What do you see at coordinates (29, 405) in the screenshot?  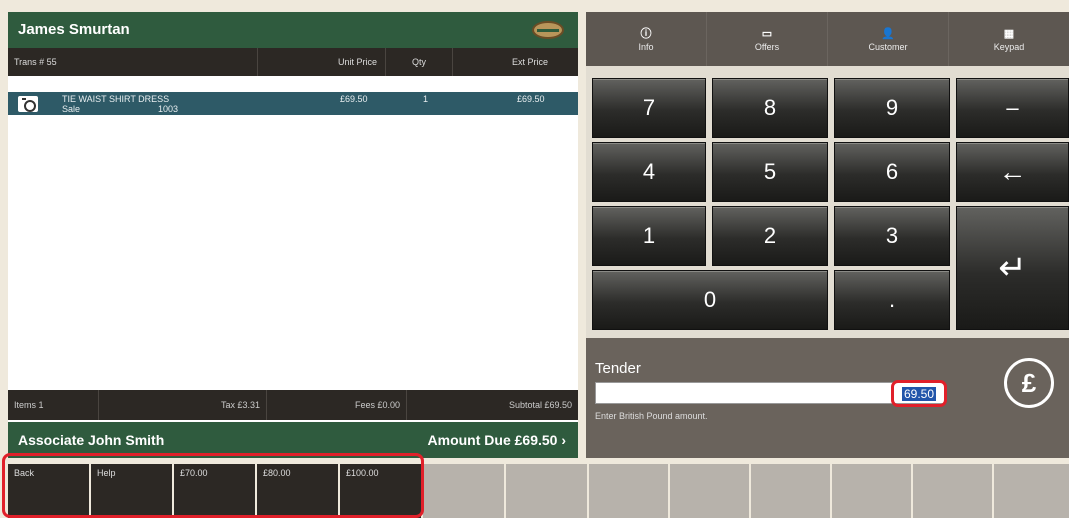 I see `items-count: Items 1` at bounding box center [29, 405].